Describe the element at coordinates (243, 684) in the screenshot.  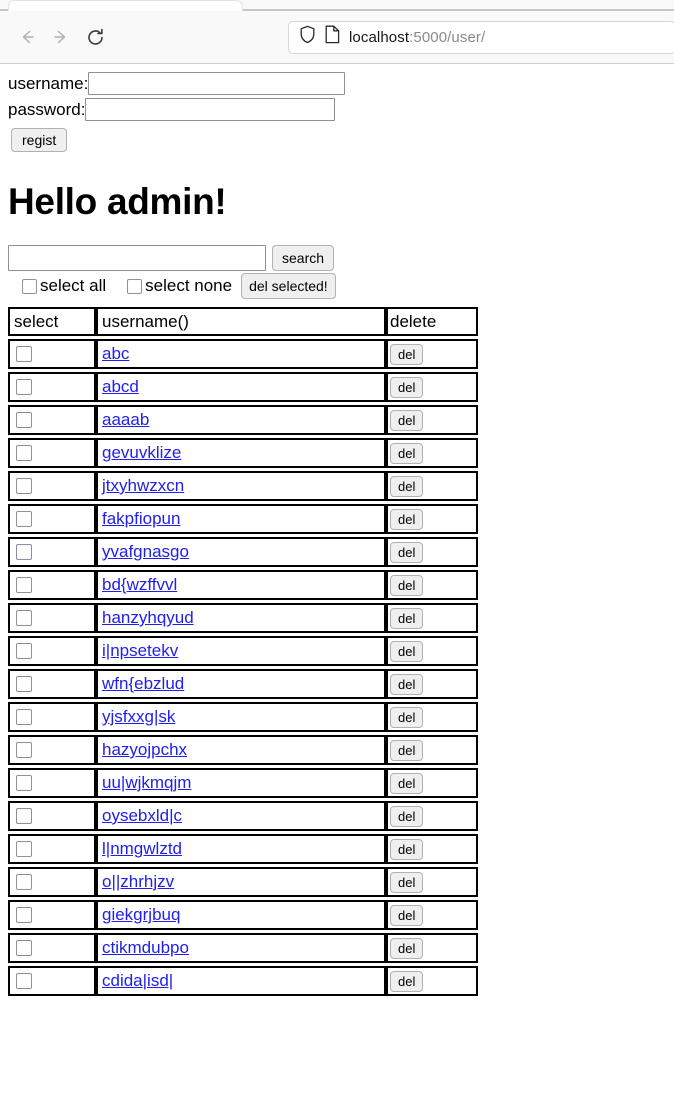
I see `table-row: wfn{ebzlud del` at that location.